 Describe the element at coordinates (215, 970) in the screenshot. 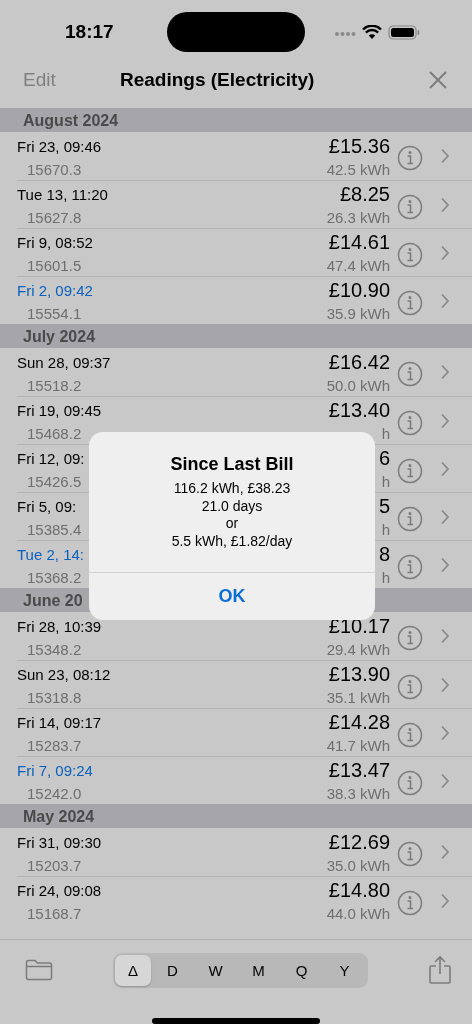

I see `period-segment: W` at that location.